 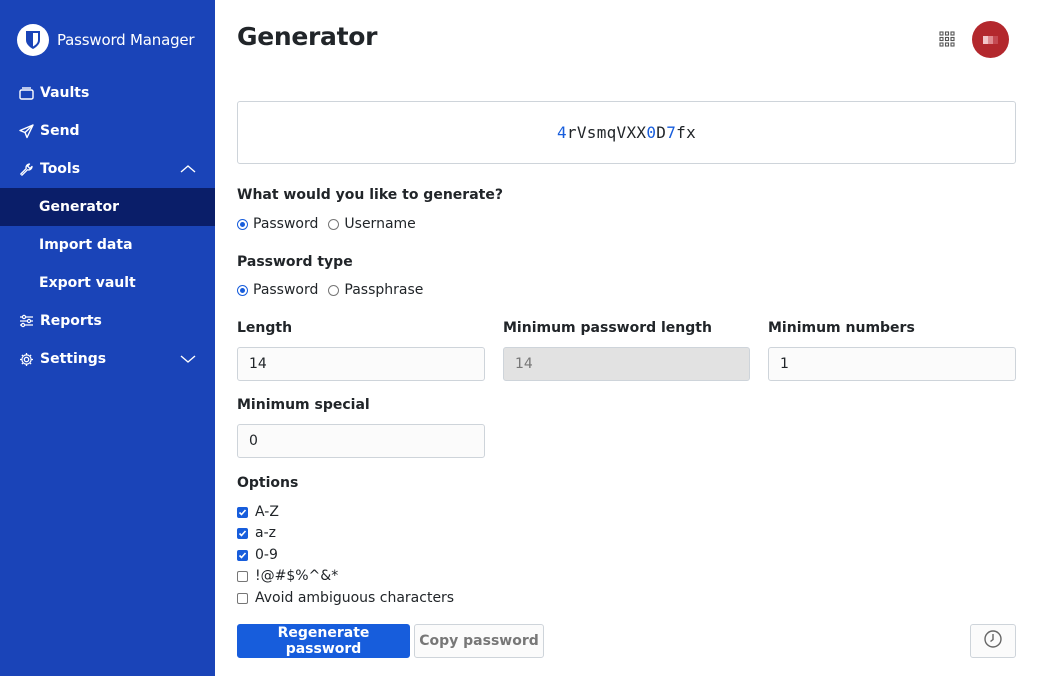 I want to click on option-label: a-z, so click(x=265, y=533).